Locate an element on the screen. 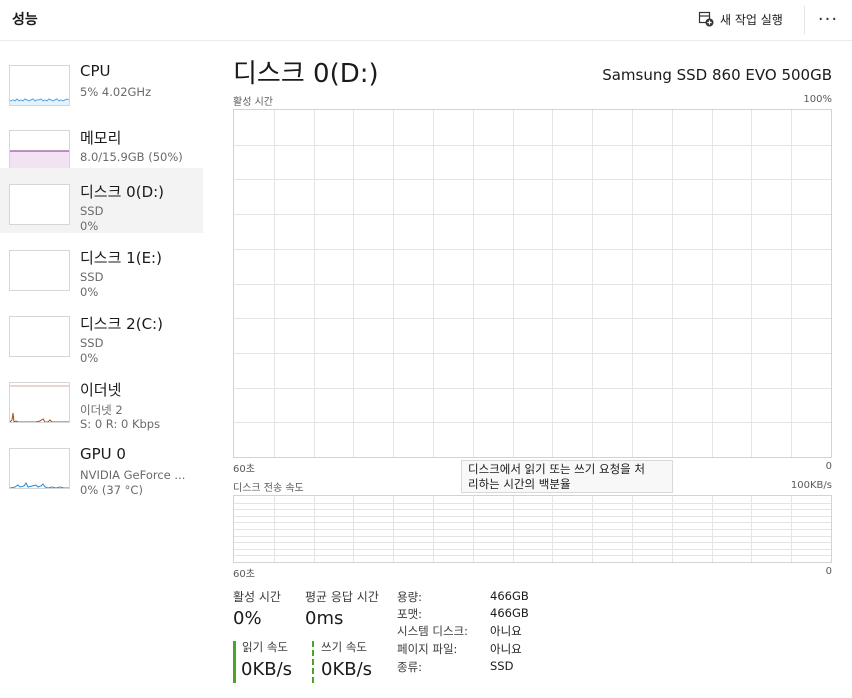 This screenshot has width=852, height=698. sidebar-item-disk-0: 디스크 0(D:) SSD 0% is located at coordinates (101, 200).